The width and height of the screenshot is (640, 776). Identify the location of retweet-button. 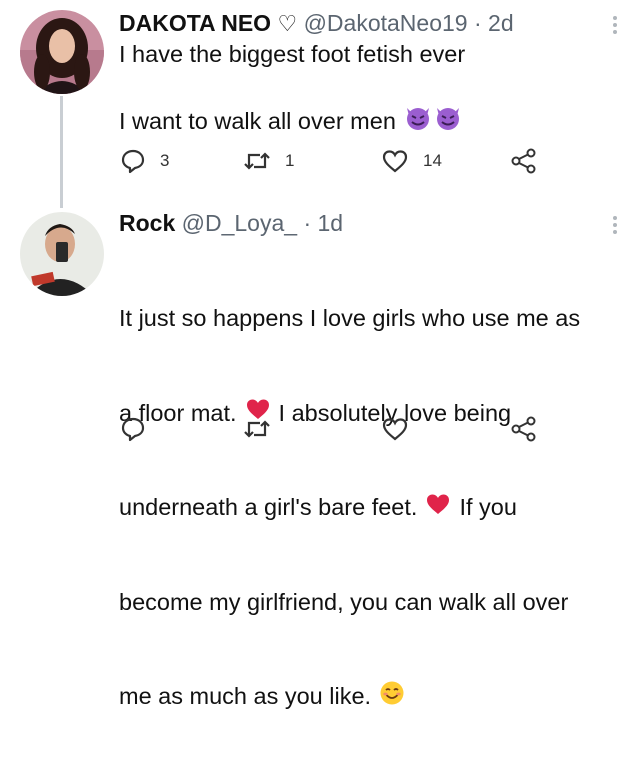
(264, 429).